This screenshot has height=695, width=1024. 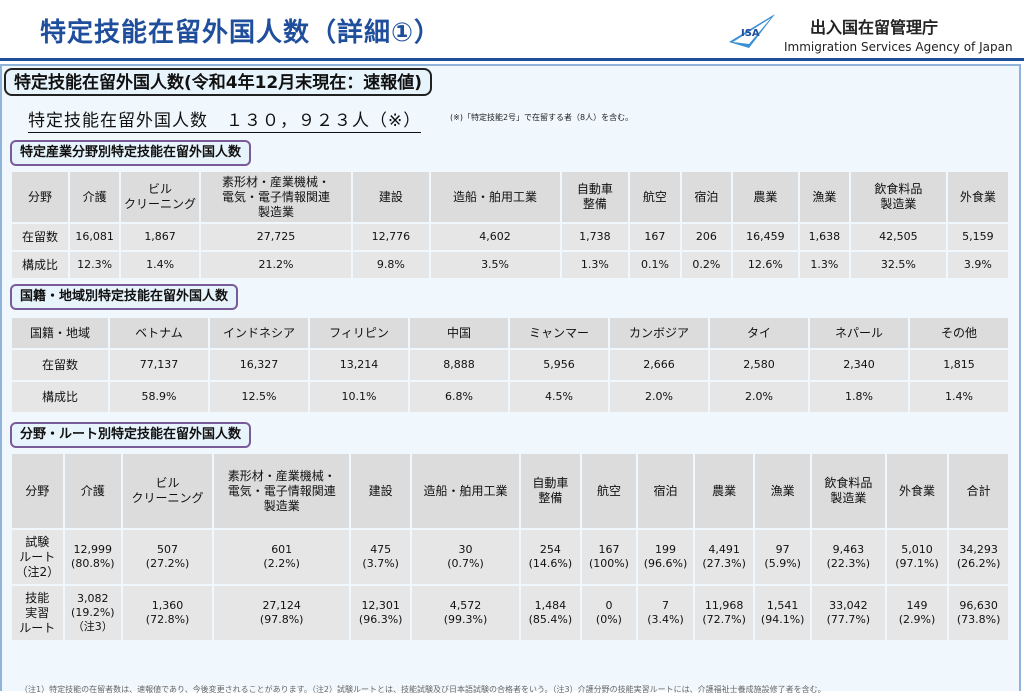 What do you see at coordinates (898, 265) in the screenshot?
I see `table-cell: 32.5%` at bounding box center [898, 265].